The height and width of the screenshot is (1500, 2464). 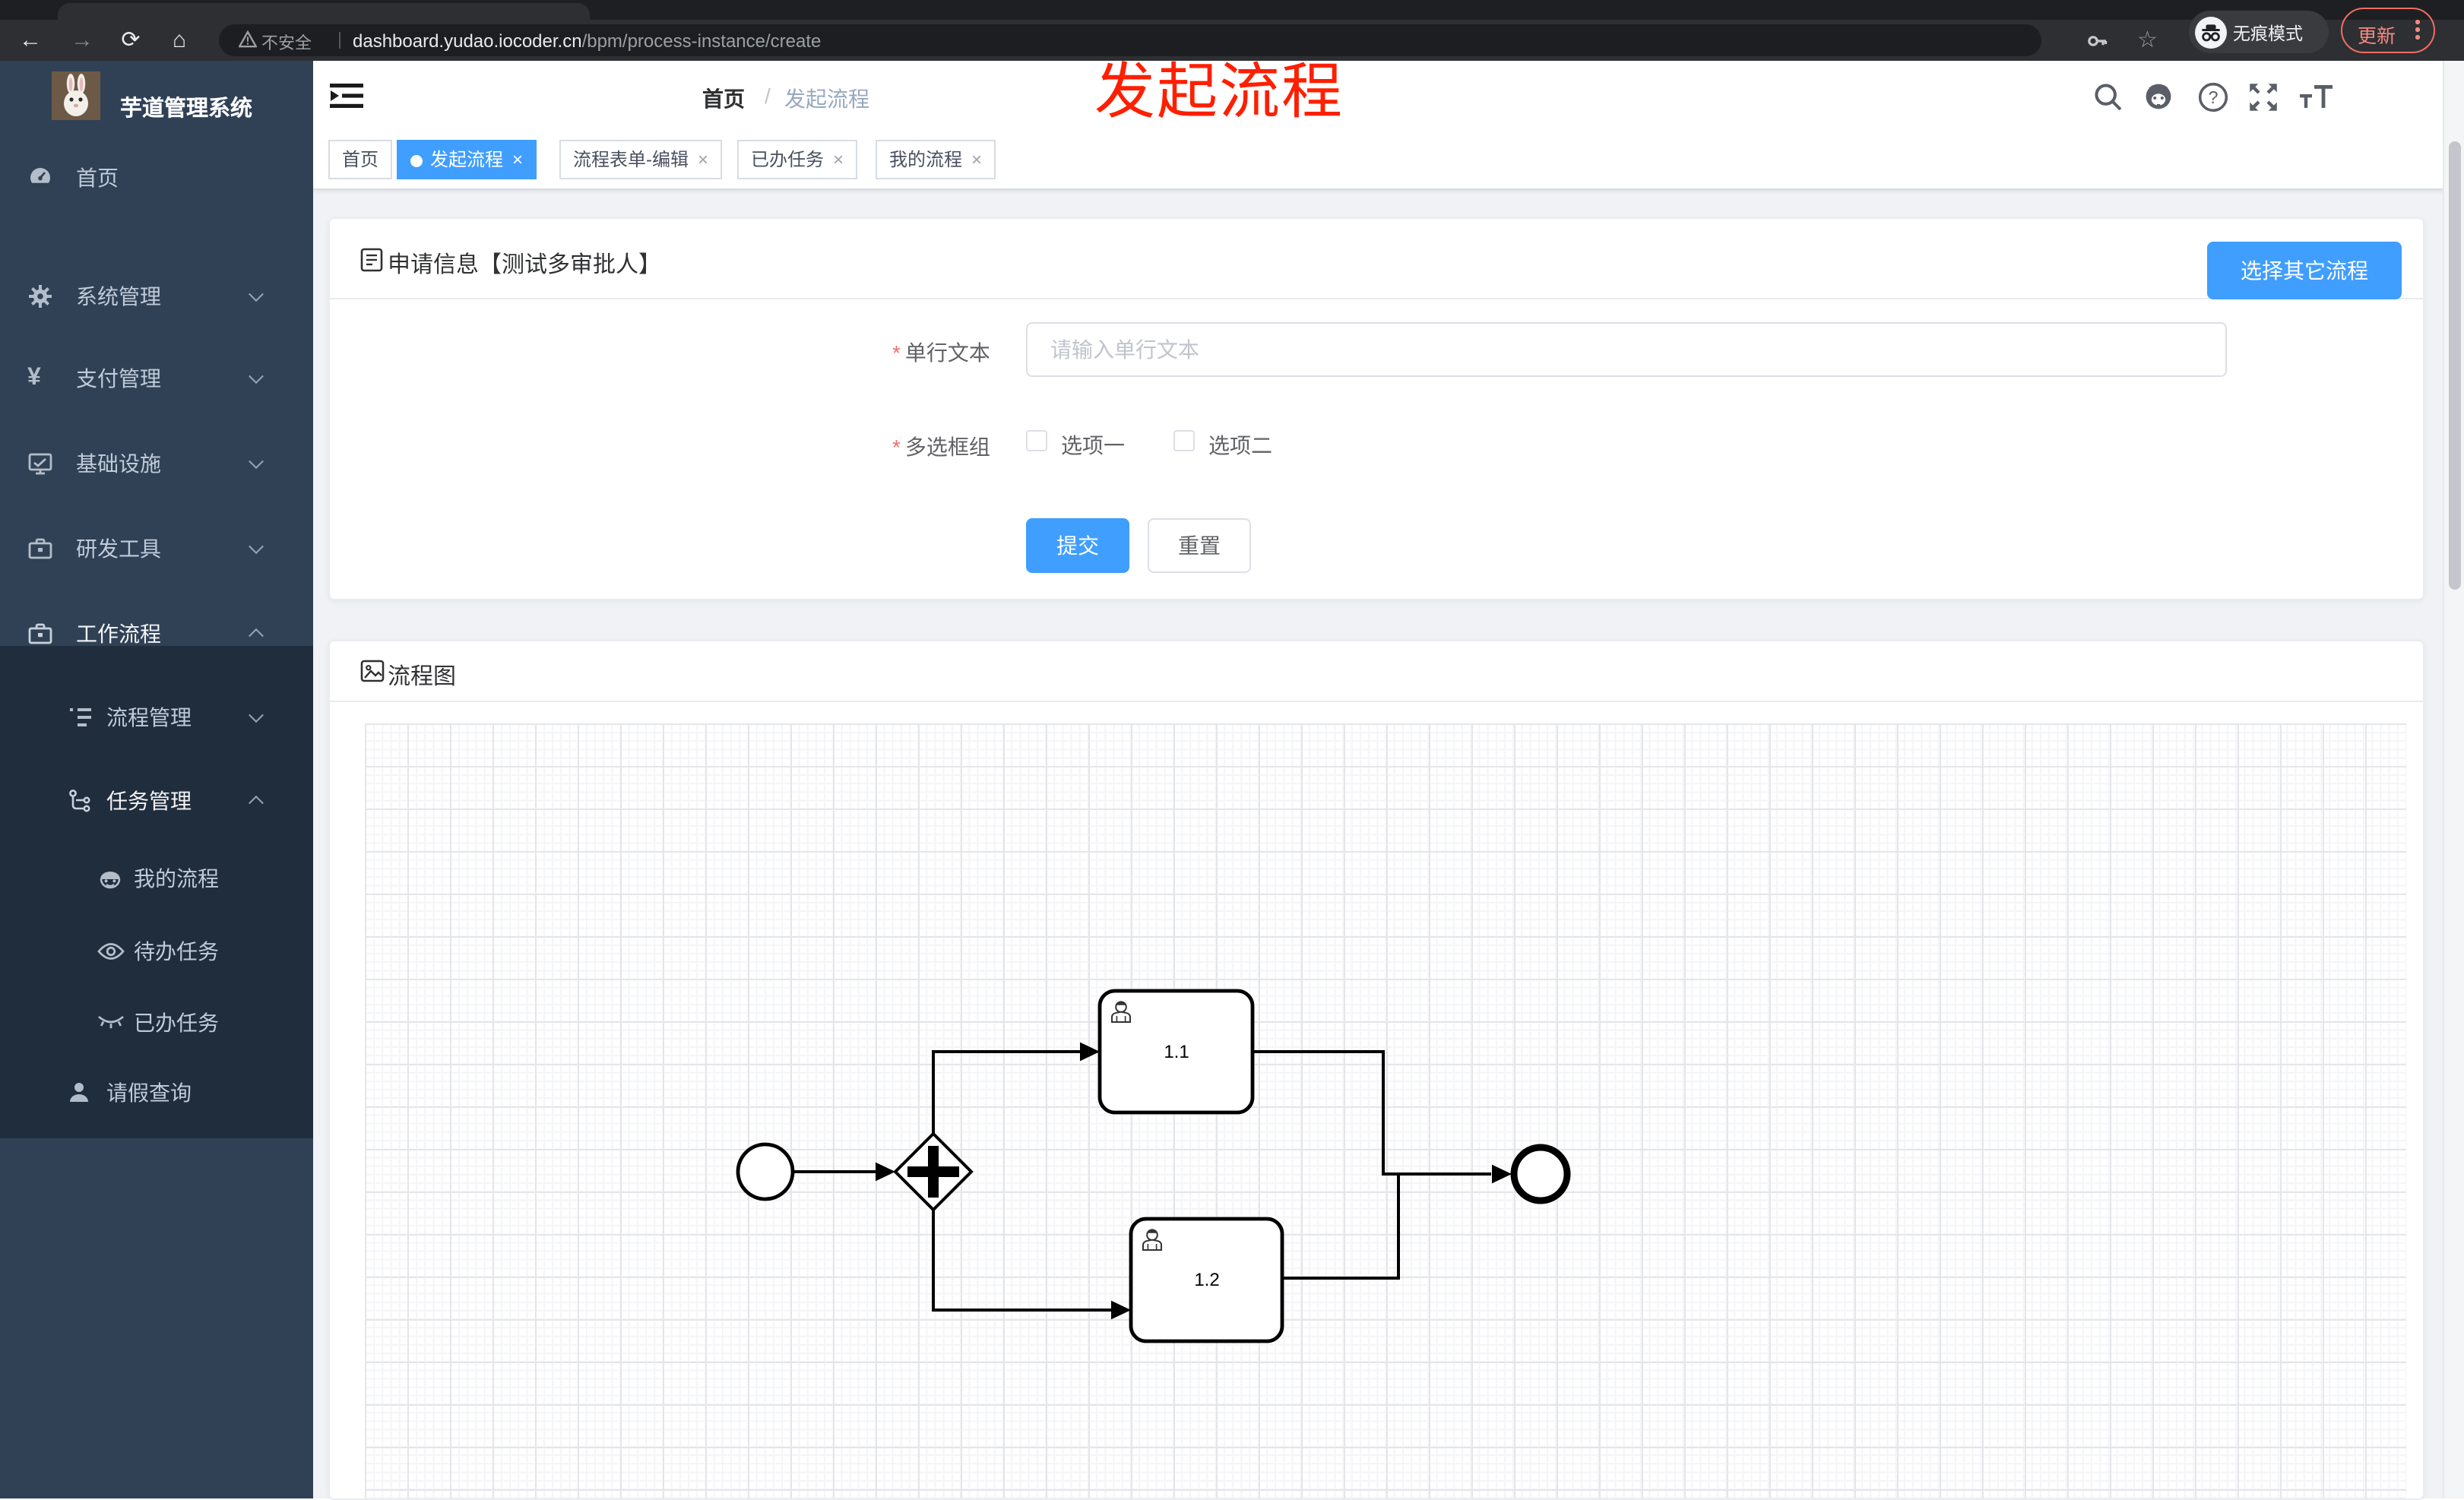 I want to click on annotation-title: 发起流程, so click(x=1219, y=93).